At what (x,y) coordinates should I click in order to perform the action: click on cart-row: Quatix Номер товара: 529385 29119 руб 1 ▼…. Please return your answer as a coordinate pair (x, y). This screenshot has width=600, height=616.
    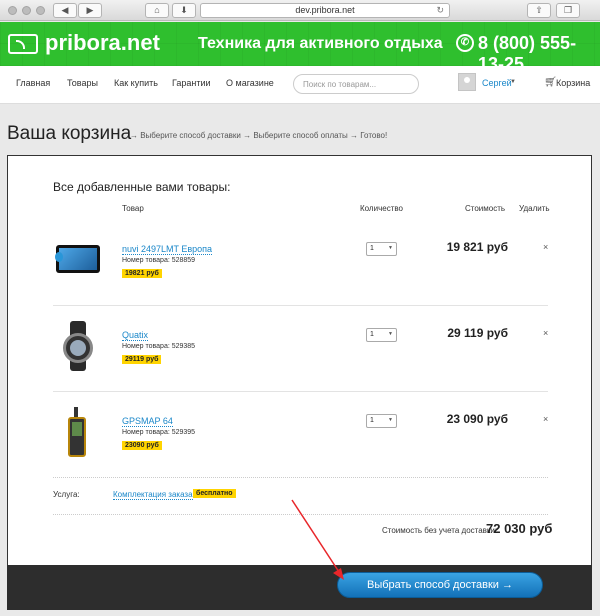
    Looking at the image, I should click on (300, 349).